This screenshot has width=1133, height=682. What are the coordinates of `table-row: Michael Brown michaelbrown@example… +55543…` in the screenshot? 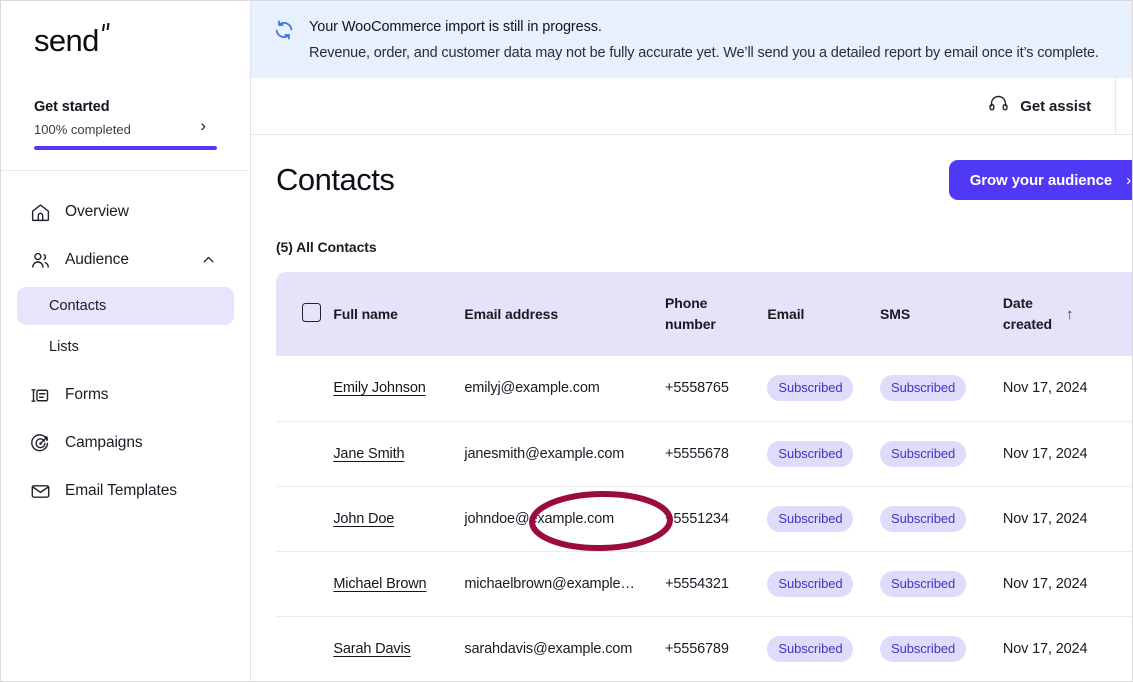 It's located at (704, 584).